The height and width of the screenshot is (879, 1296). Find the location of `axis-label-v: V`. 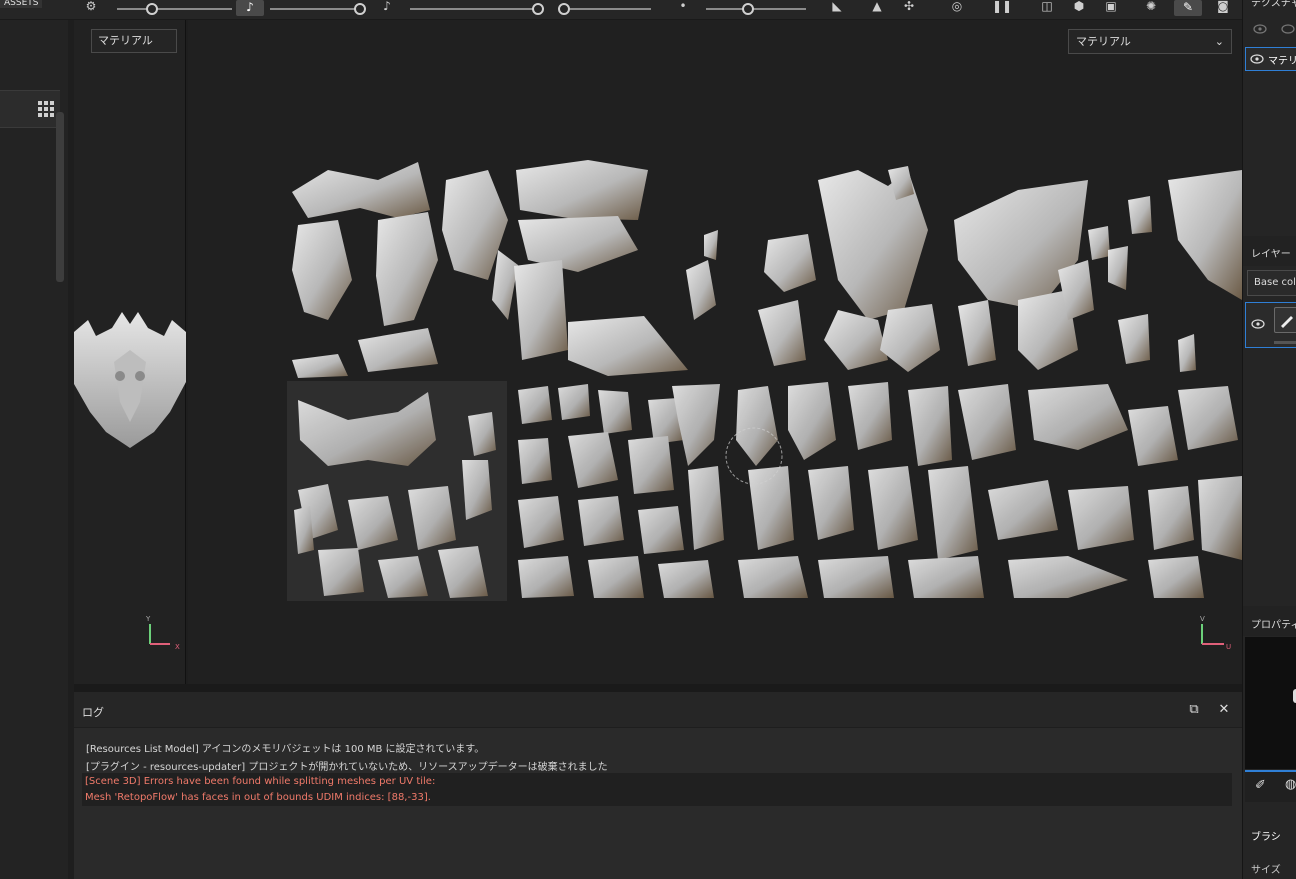

axis-label-v: V is located at coordinates (1202, 619).